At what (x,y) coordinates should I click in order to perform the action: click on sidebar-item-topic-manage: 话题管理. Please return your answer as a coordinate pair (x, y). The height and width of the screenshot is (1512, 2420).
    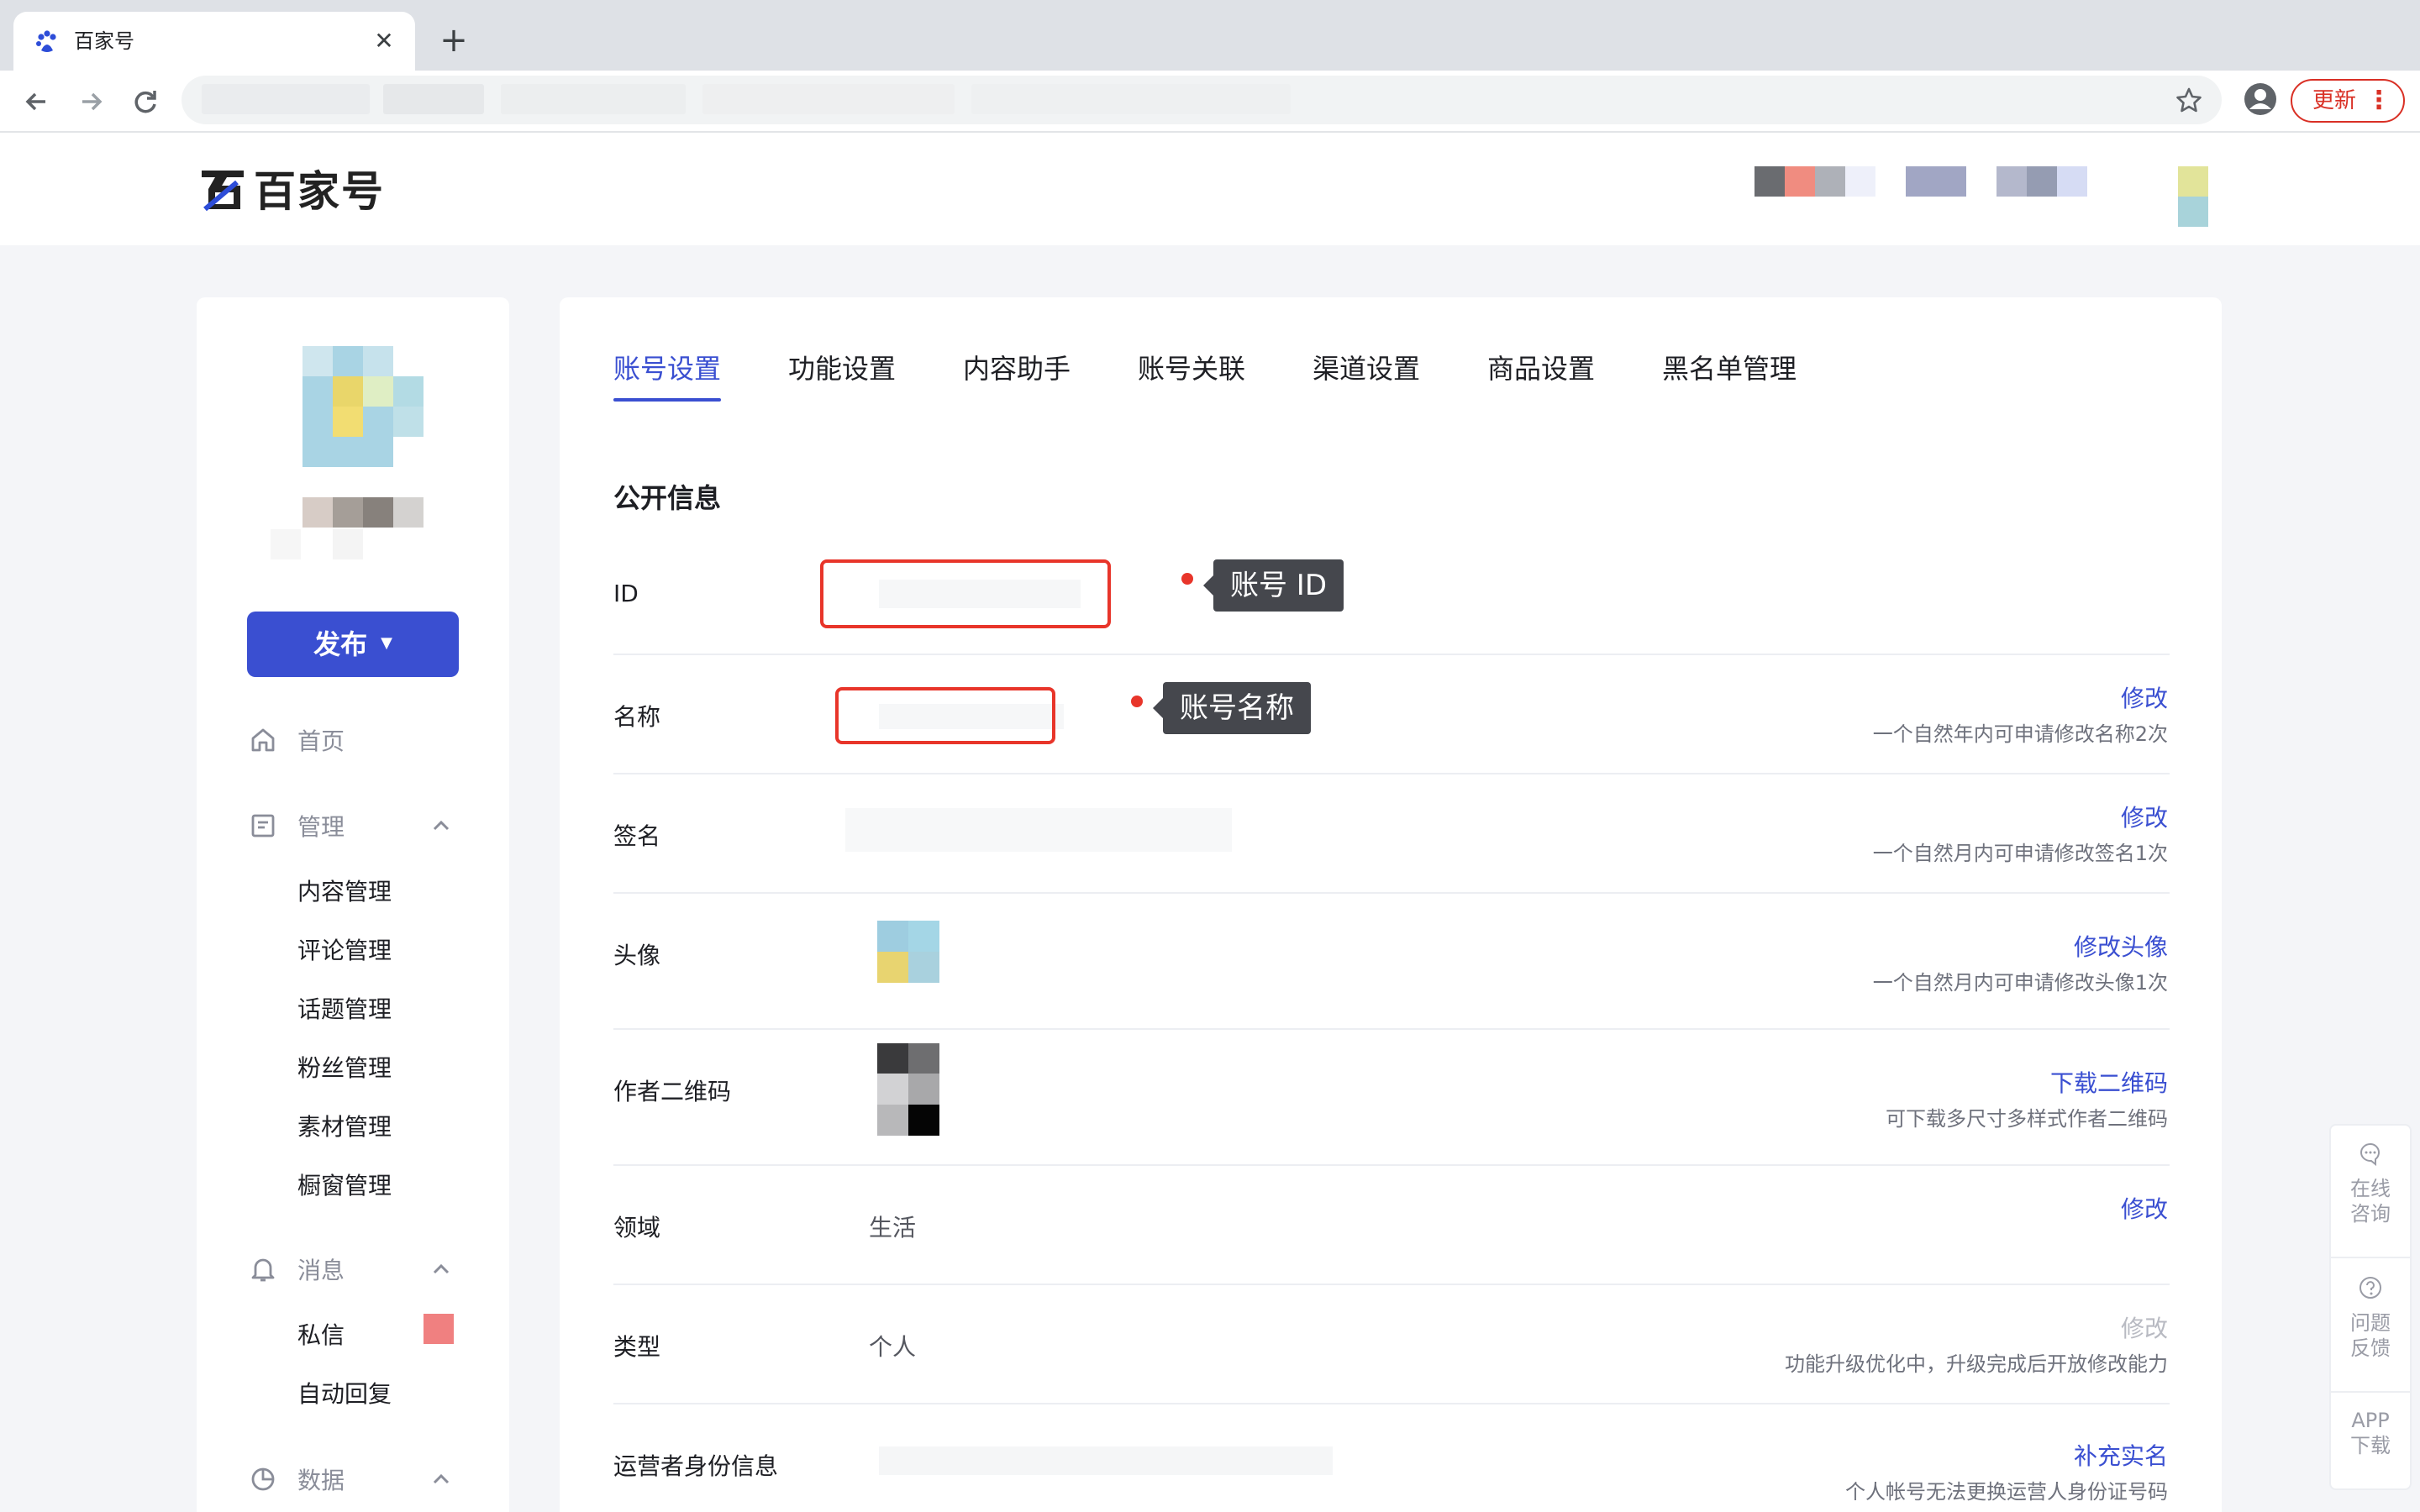
    Looking at the image, I should click on (344, 1009).